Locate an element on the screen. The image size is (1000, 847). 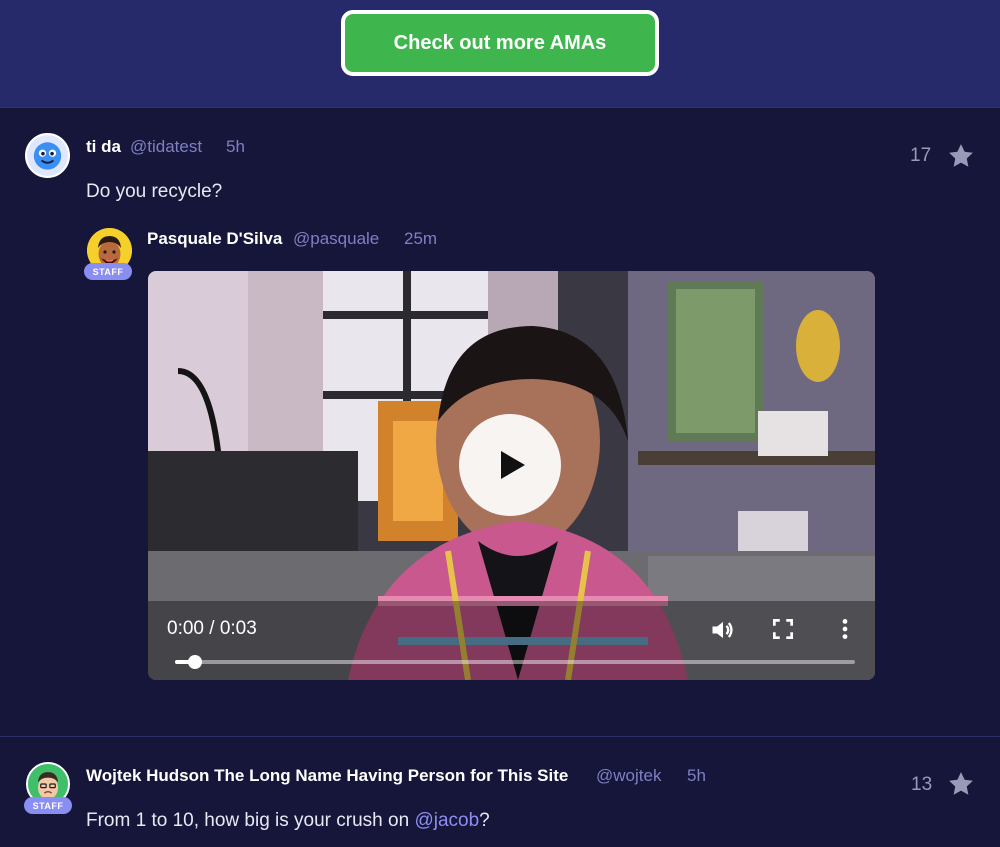
question-author-handle: @wojtek is located at coordinates (628, 776).